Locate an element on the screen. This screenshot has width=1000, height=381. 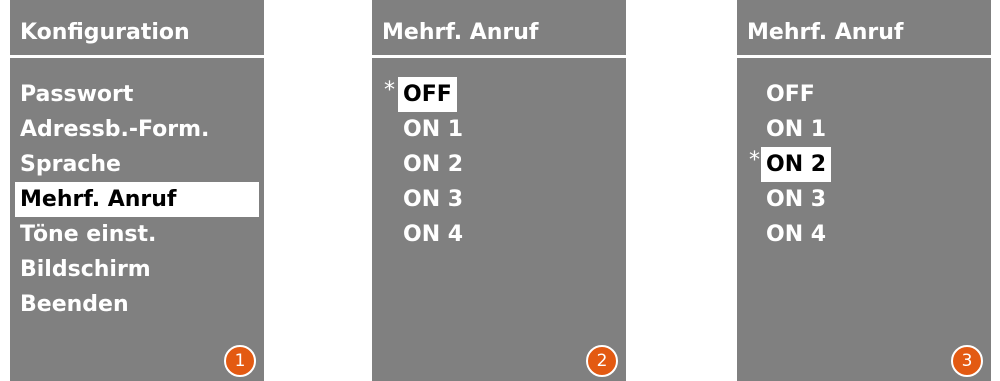
menu-item-sprache: Sprache is located at coordinates (137, 164).